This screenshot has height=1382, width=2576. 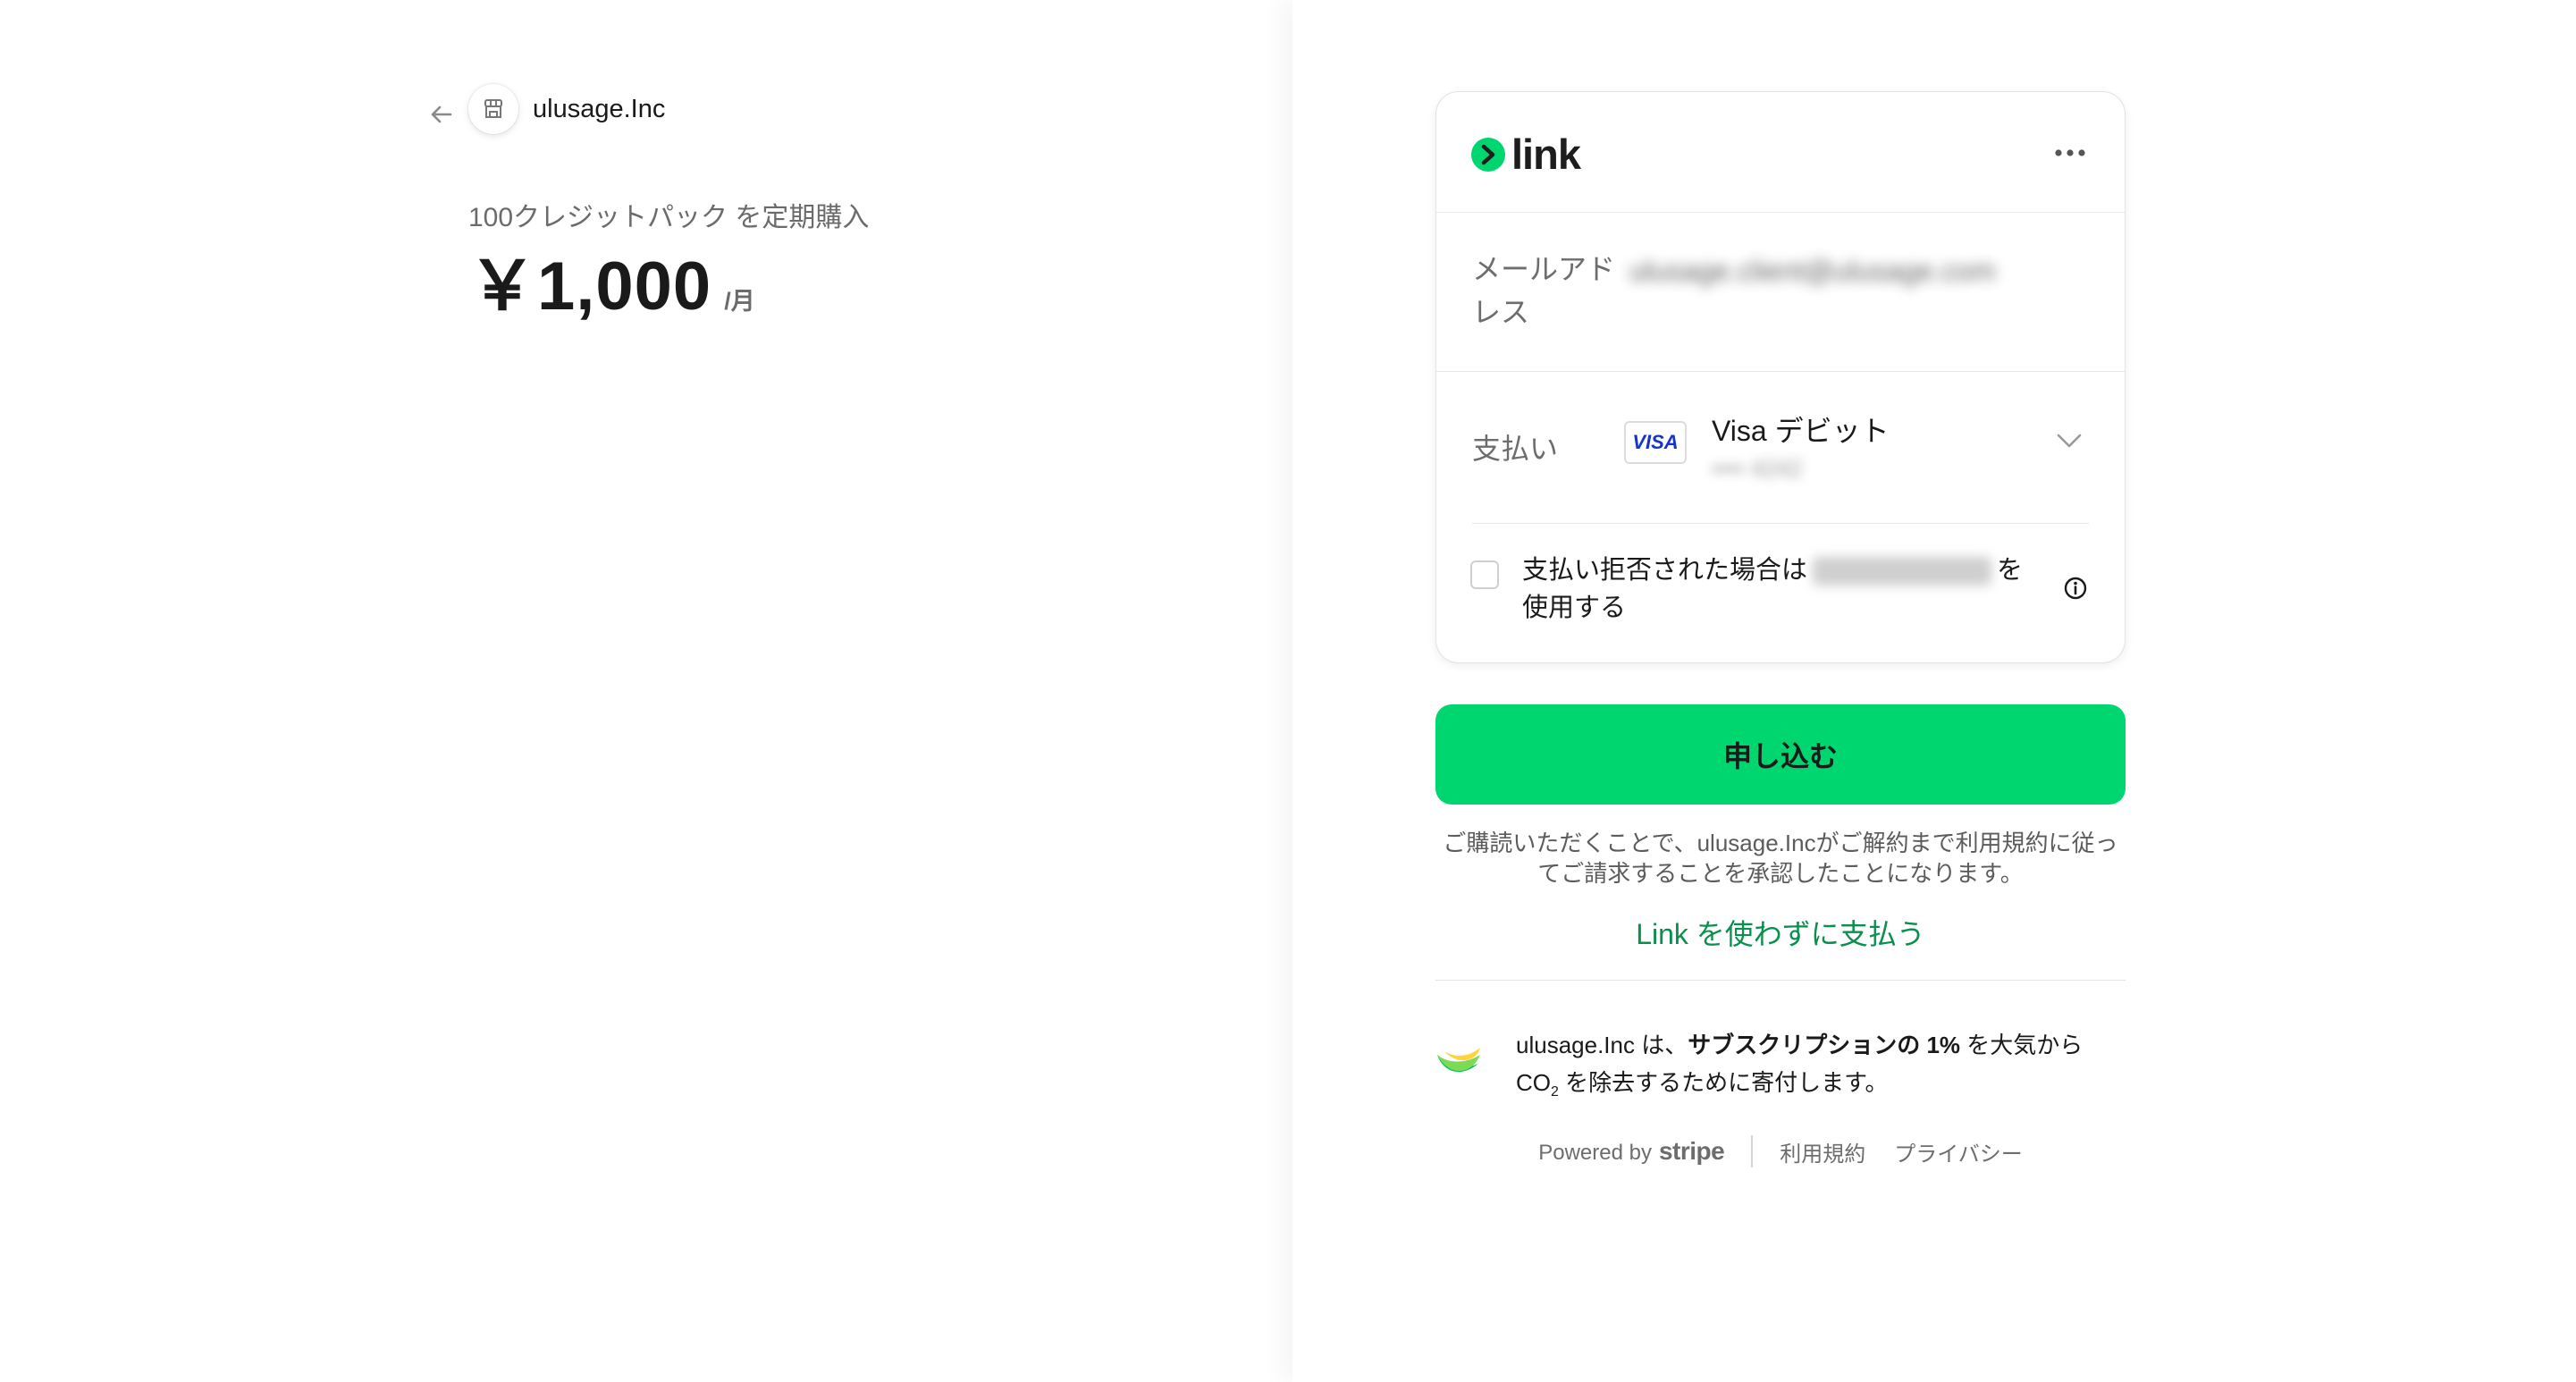 What do you see at coordinates (1813, 271) in the screenshot?
I see `email-value: ulusage.client@ulusage.com` at bounding box center [1813, 271].